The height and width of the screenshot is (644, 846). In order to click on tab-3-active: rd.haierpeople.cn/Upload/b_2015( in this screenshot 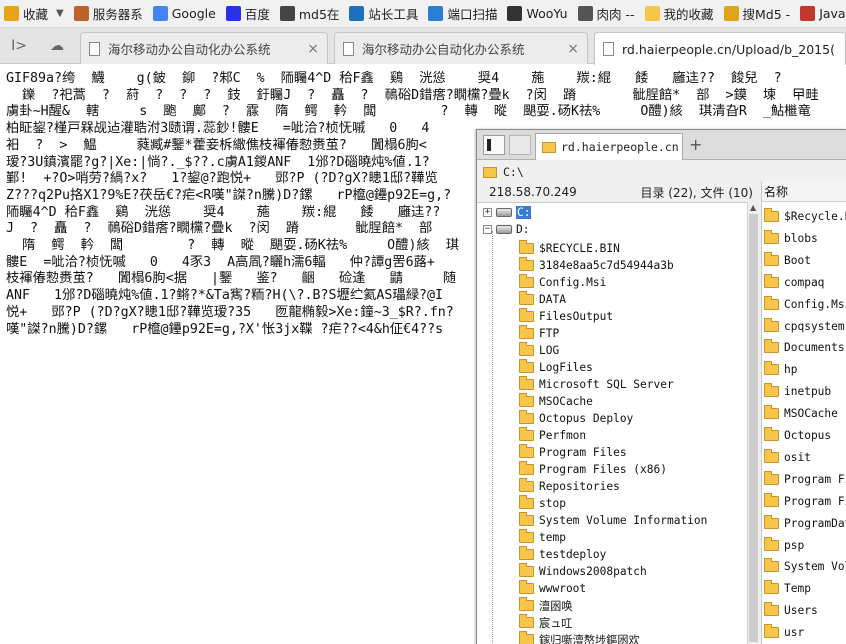, I will do `click(720, 48)`.